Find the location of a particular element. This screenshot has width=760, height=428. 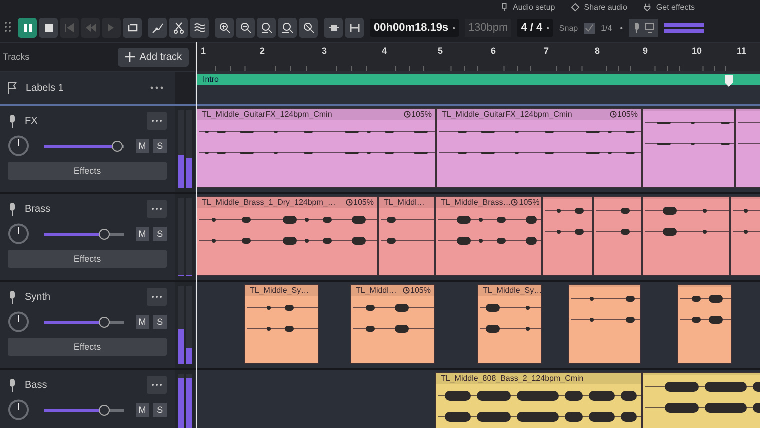

link-label: Share audio is located at coordinates (606, 7).